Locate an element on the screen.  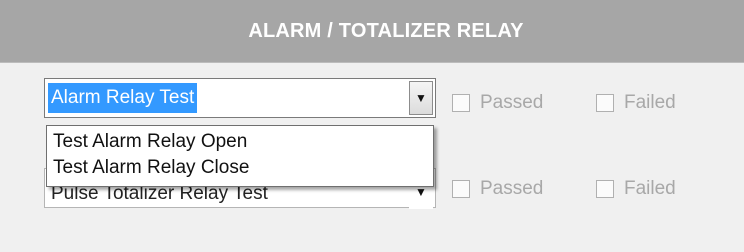
panel-title: ALARM / TOTALIZER RELAY is located at coordinates (386, 31).